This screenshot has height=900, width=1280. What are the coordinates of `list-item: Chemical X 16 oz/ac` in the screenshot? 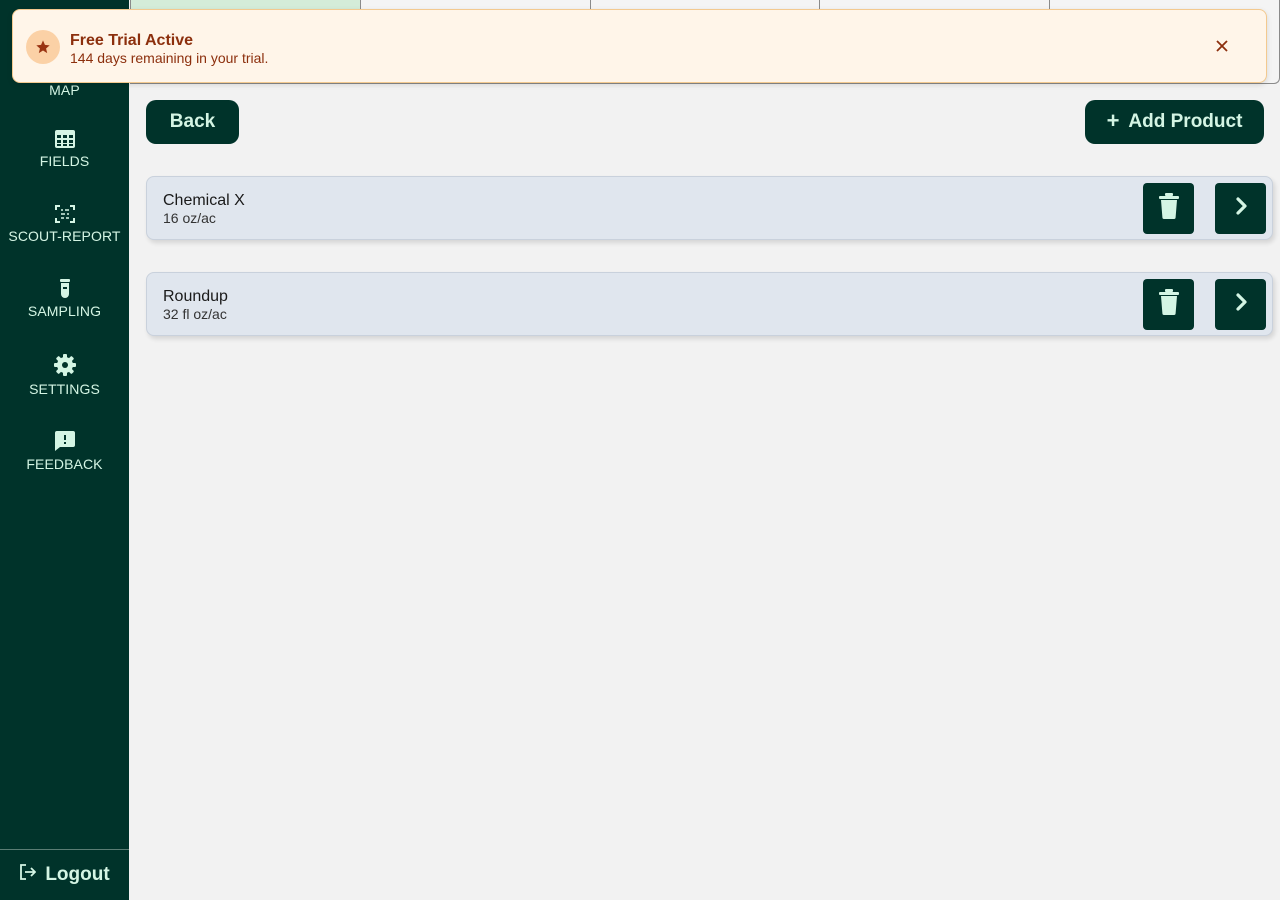 It's located at (709, 208).